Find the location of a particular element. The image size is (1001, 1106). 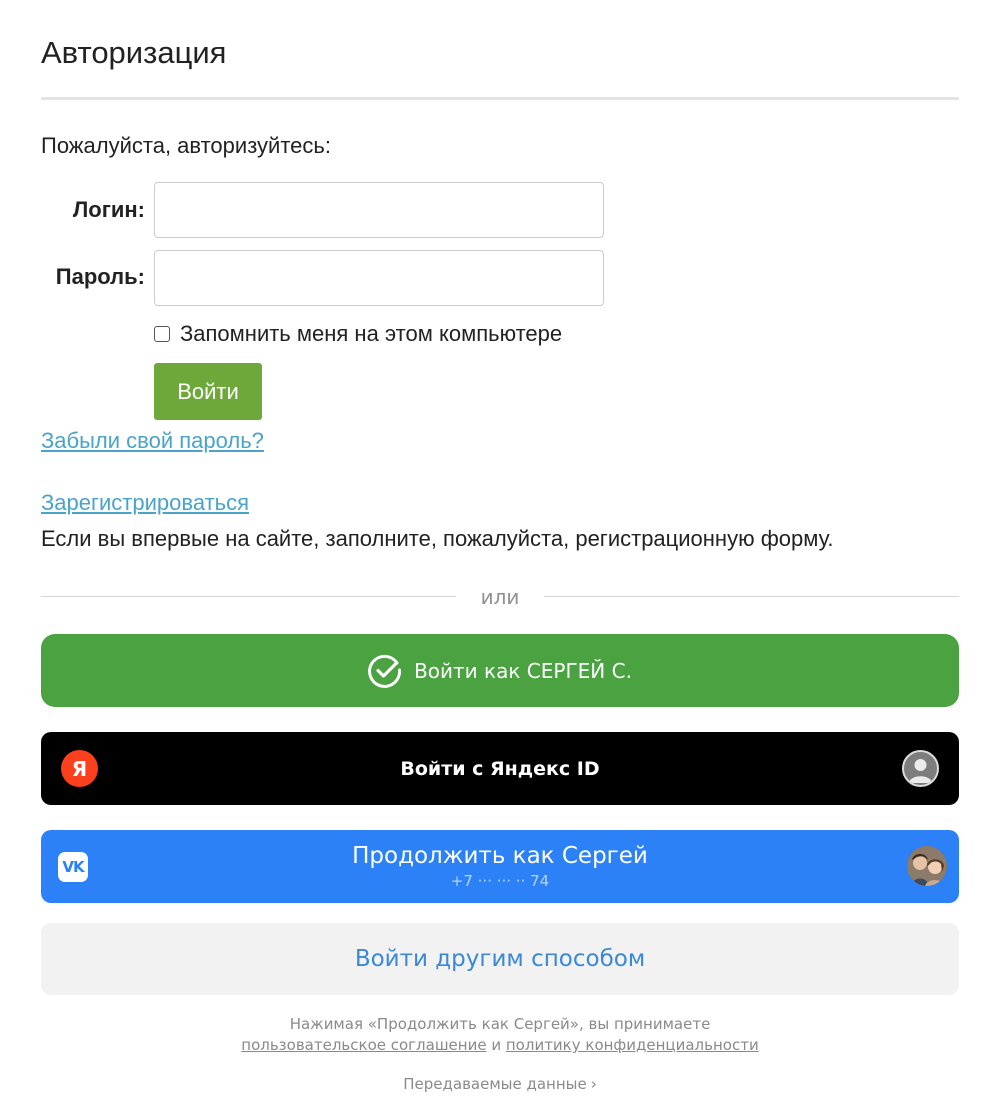

avatar-placeholder-icon is located at coordinates (920, 768).